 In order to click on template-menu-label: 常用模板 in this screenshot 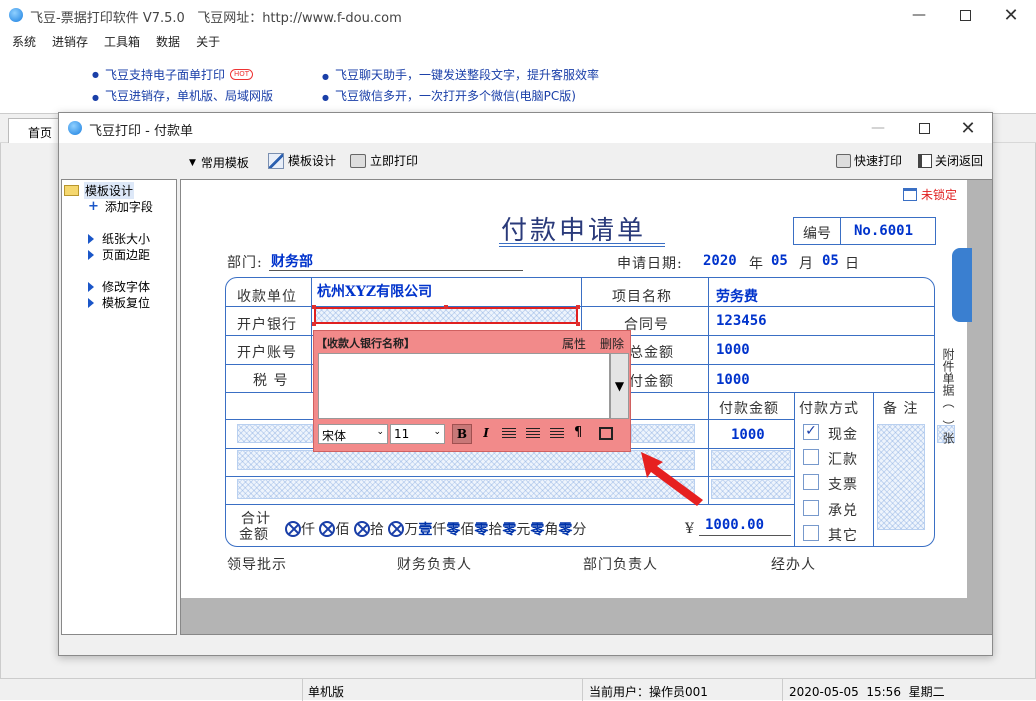, I will do `click(224, 163)`.